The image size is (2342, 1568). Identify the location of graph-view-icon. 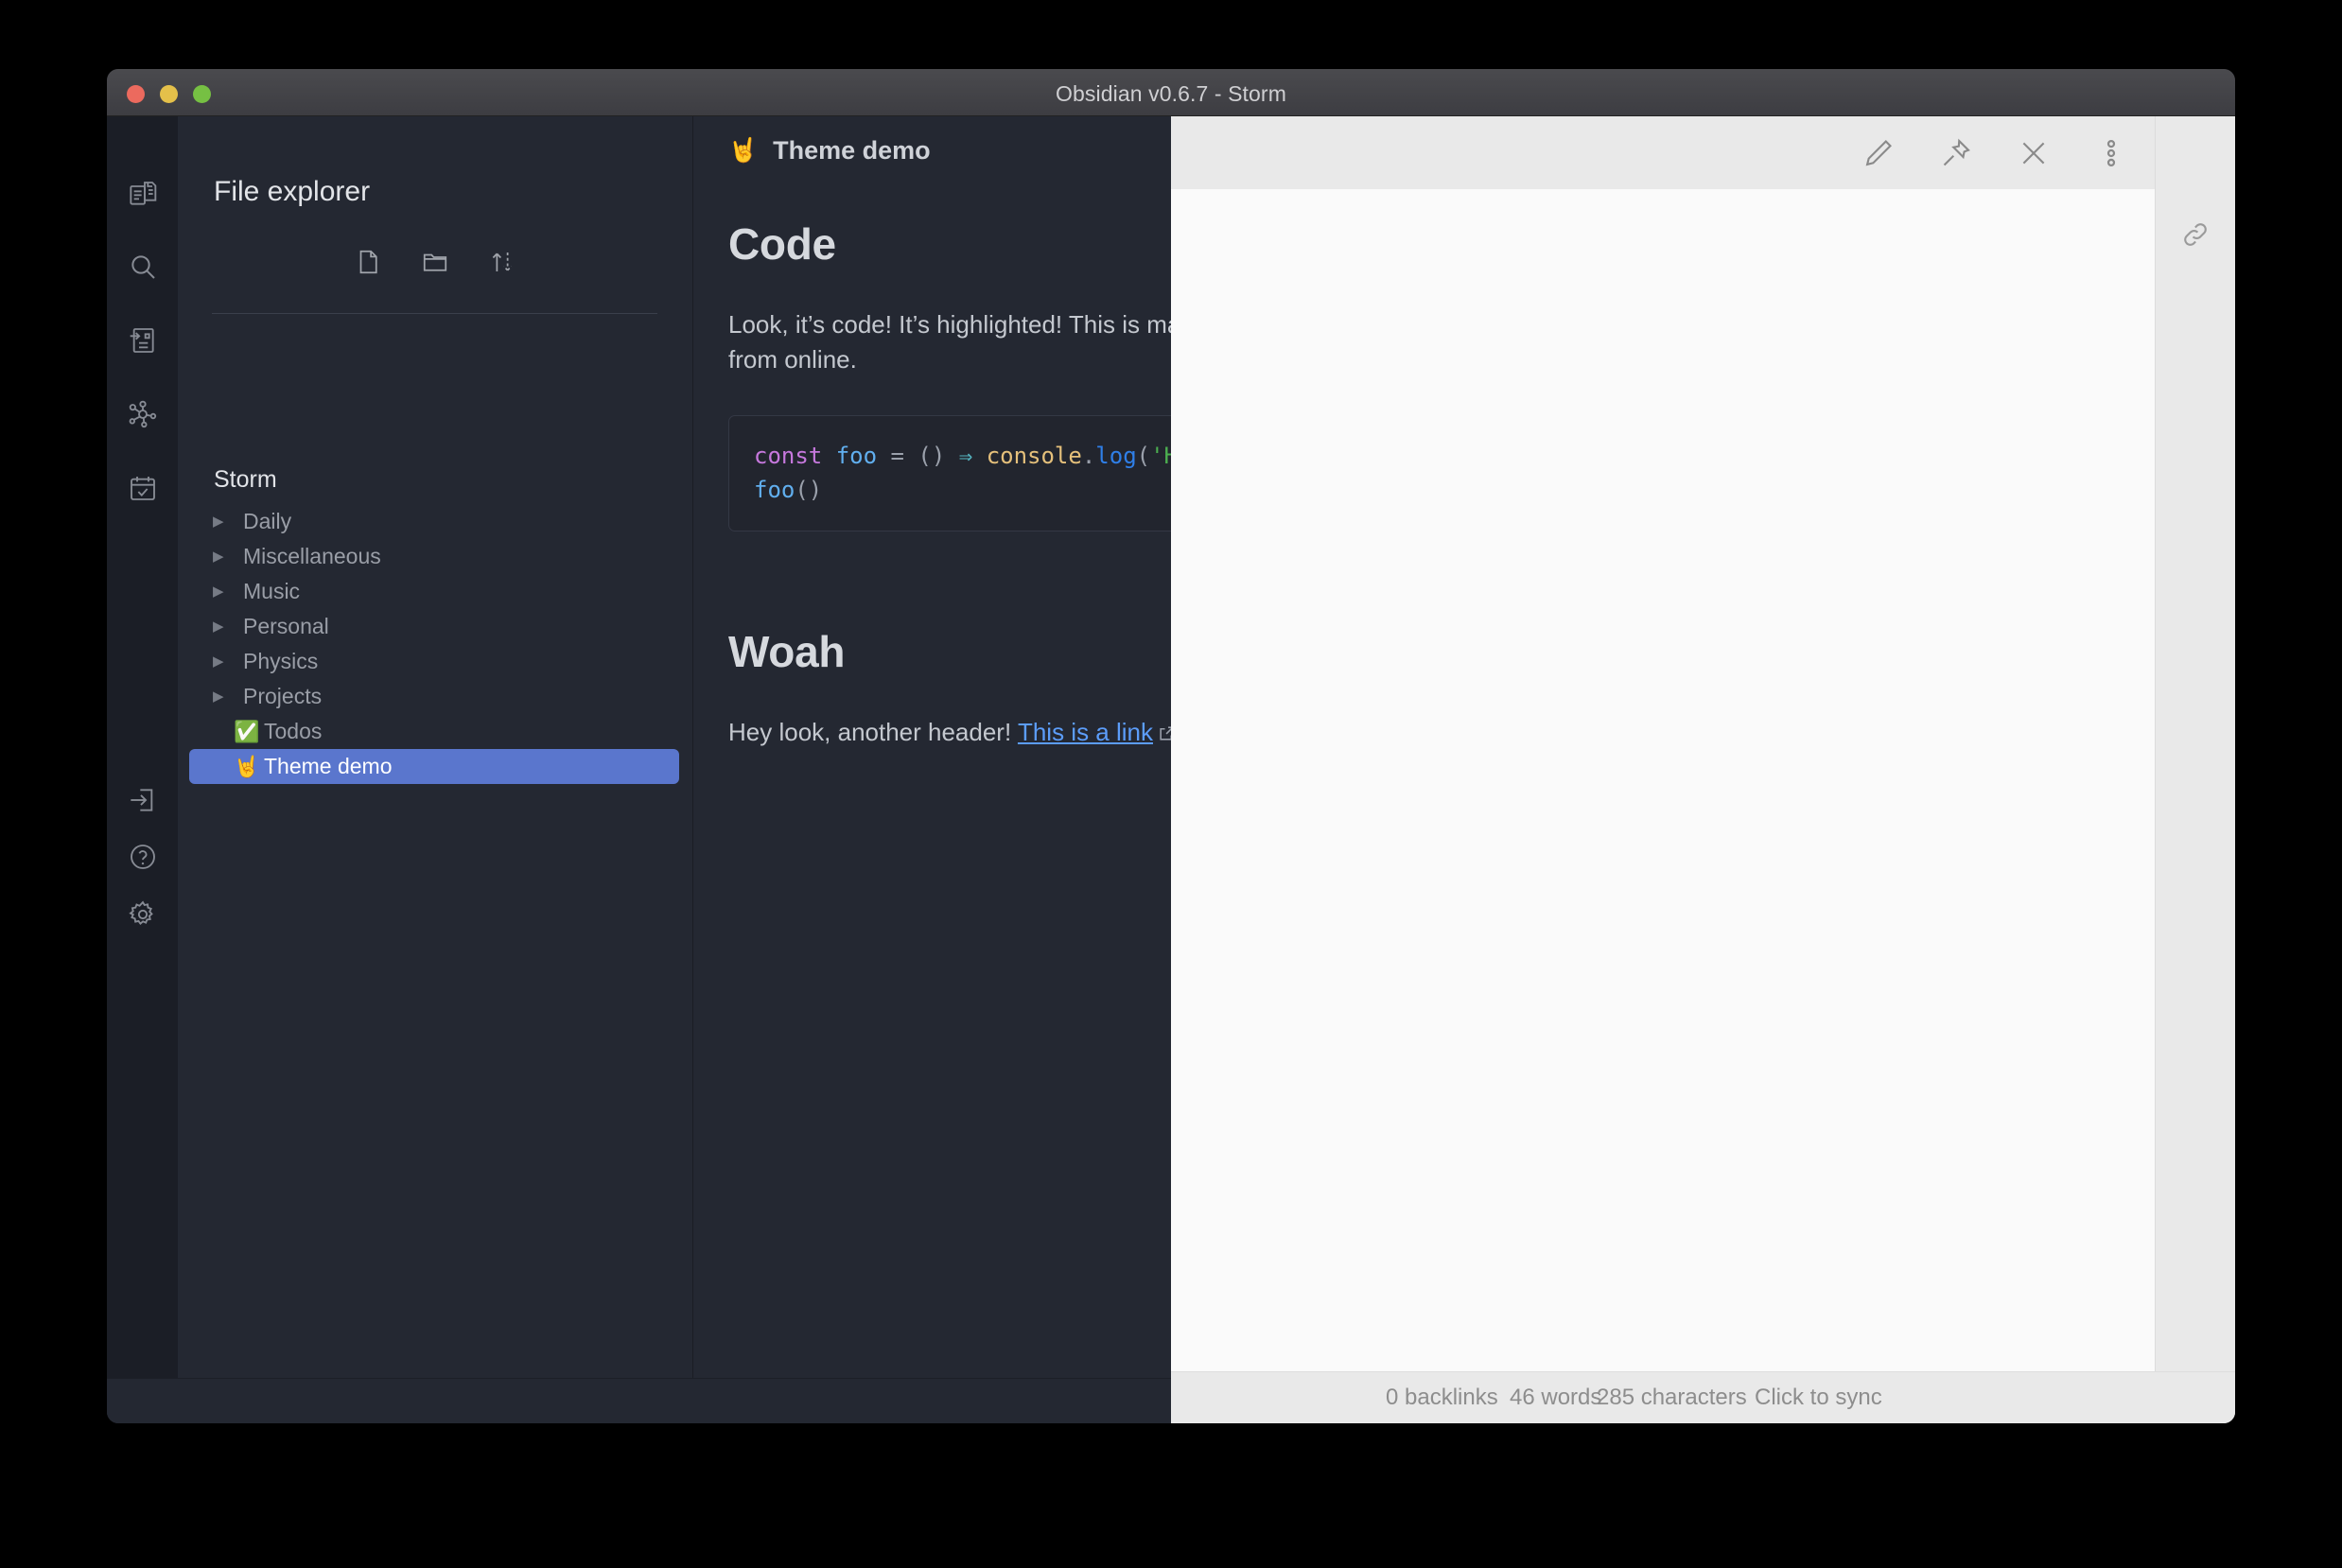
(143, 414).